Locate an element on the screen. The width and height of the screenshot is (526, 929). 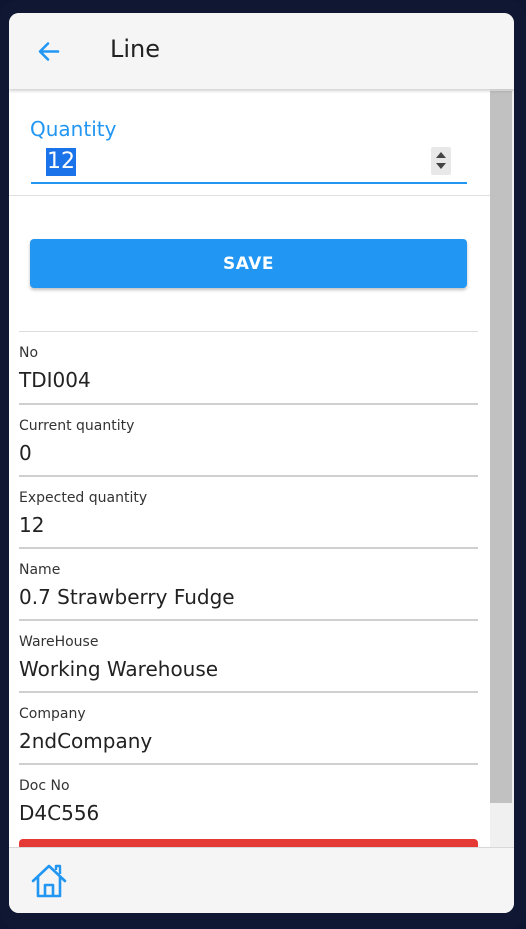
detail-row-name: Name 0.7 Strawberry Fudge is located at coordinates (248, 583).